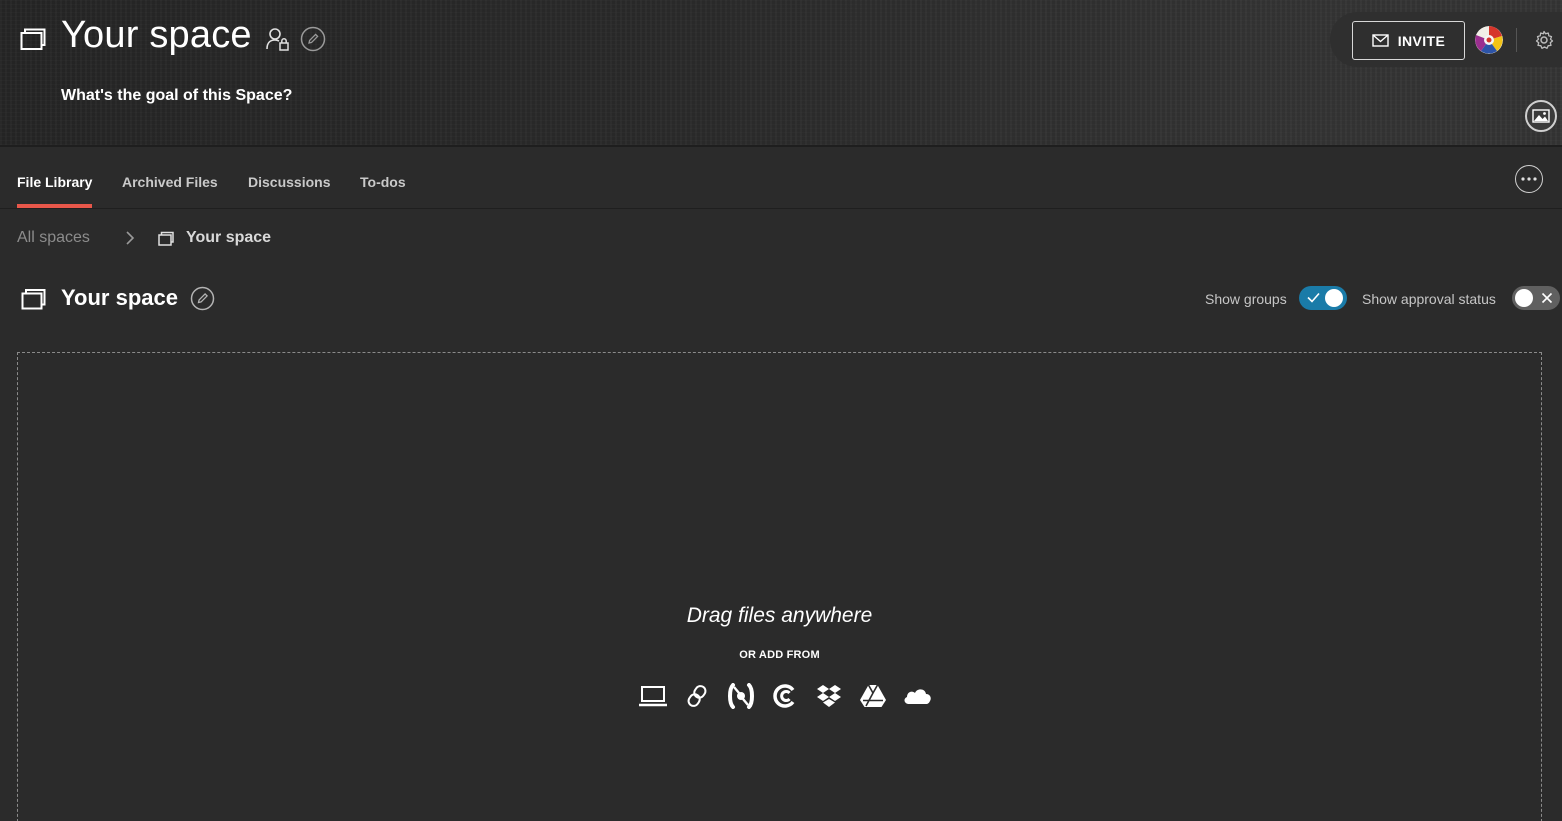  Describe the element at coordinates (779, 655) in the screenshot. I see `add-from-label: OR ADD FROM` at that location.